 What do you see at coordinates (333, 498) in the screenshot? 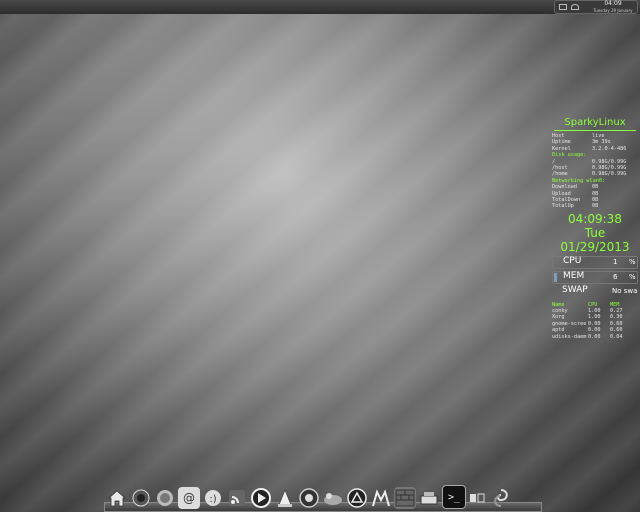
I see `gimp-icon` at bounding box center [333, 498].